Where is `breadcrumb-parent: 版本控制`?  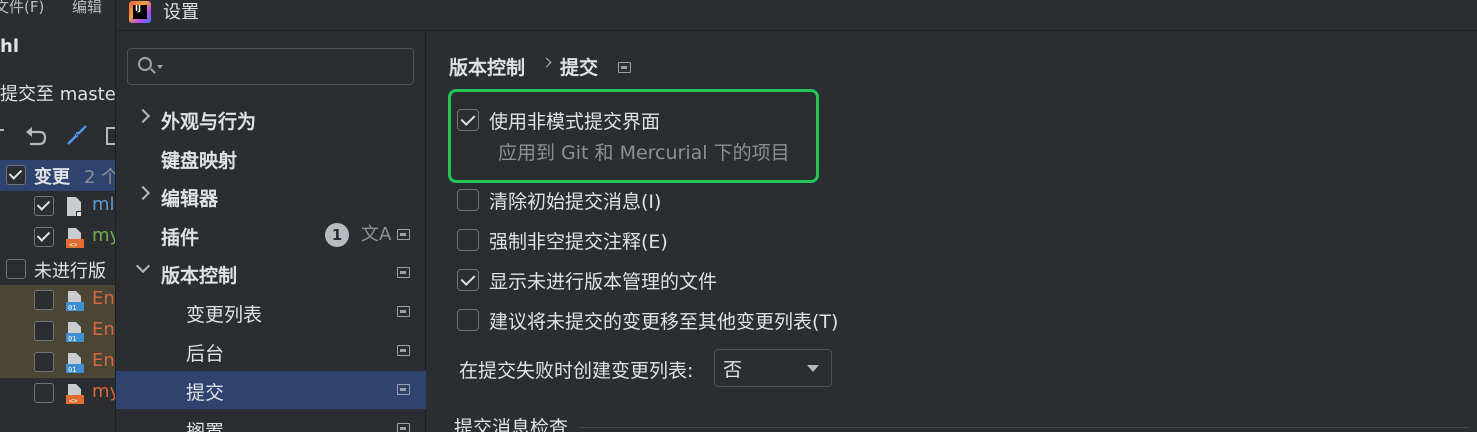
breadcrumb-parent: 版本控制 is located at coordinates (487, 66).